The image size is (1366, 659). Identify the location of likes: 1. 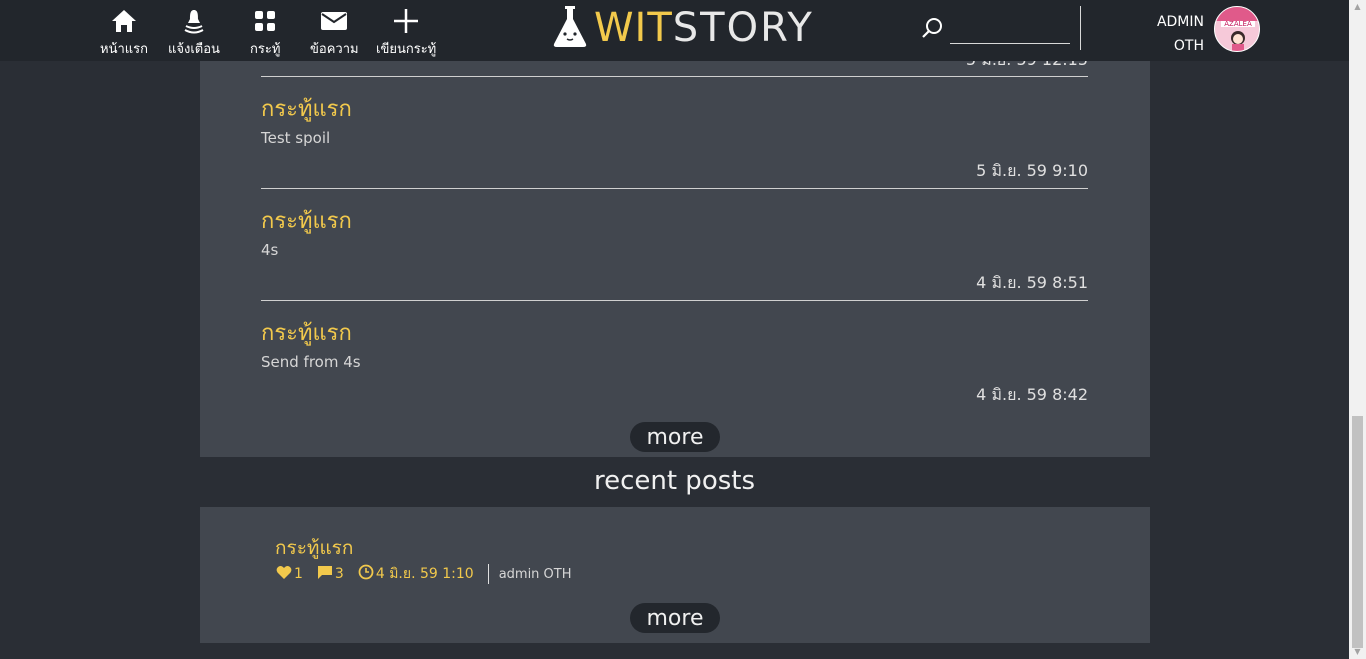
(289, 574).